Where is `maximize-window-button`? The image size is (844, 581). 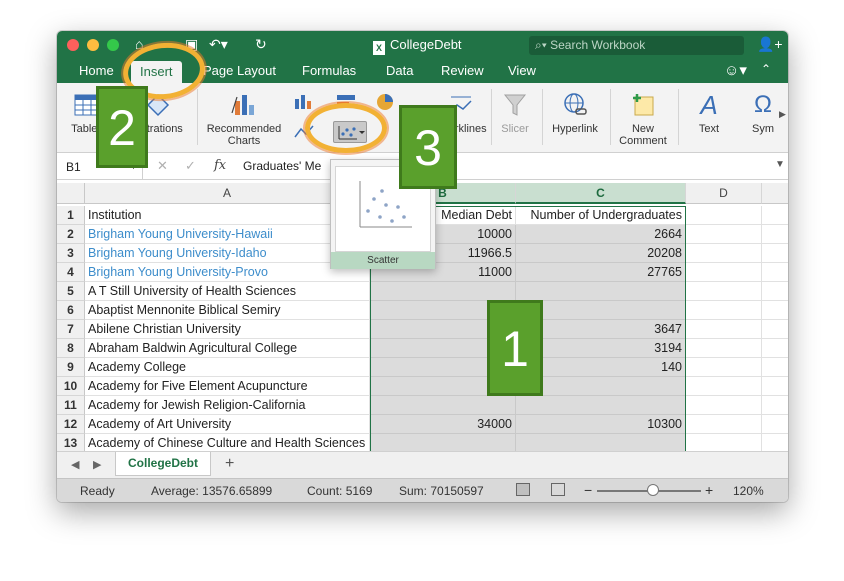 maximize-window-button is located at coordinates (113, 45).